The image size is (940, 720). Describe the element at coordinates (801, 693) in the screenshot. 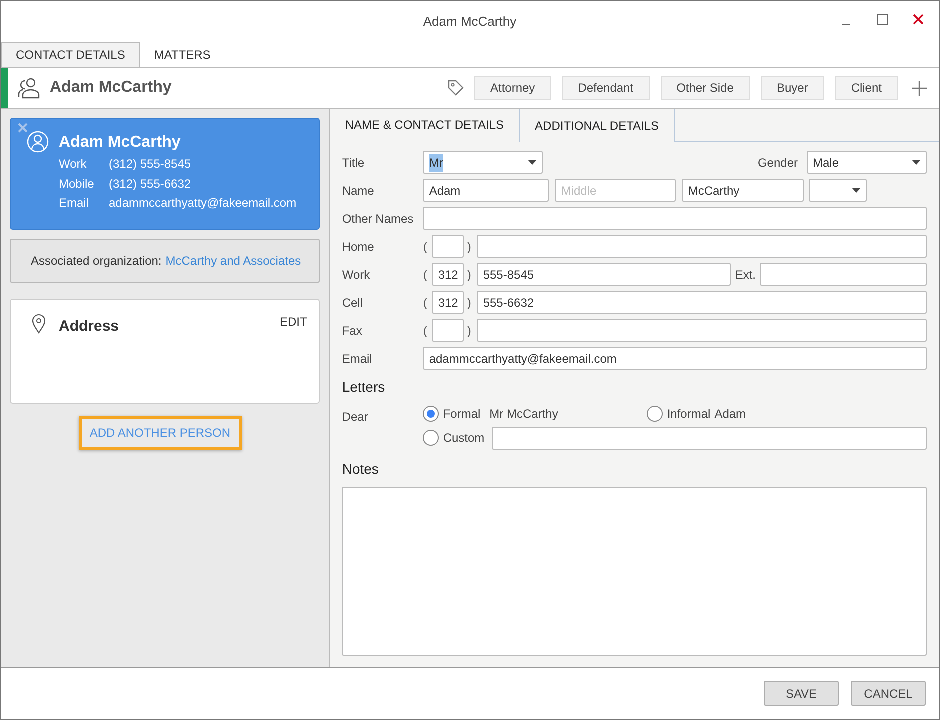

I see `footer-button: SAVE` at that location.